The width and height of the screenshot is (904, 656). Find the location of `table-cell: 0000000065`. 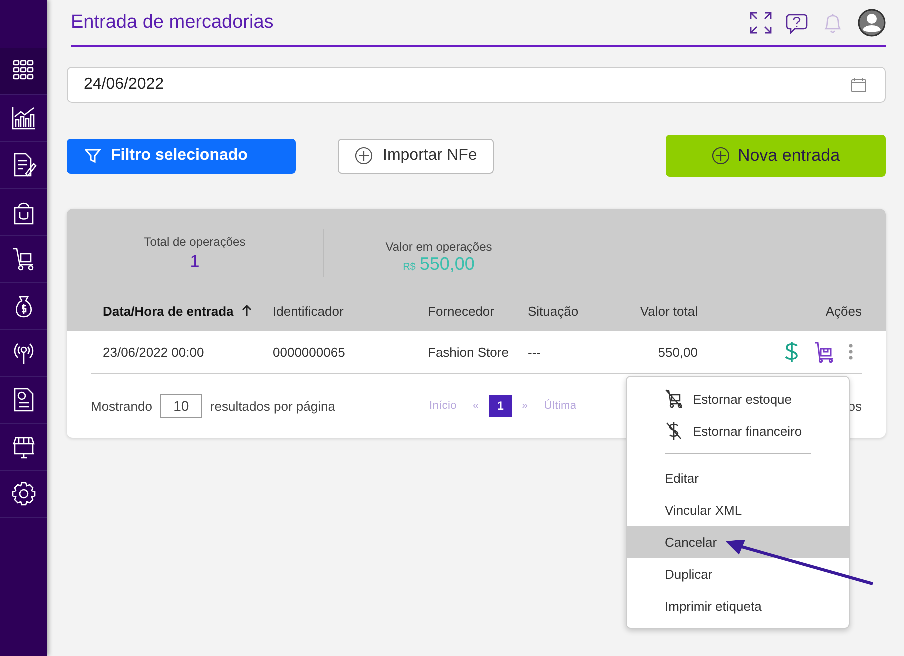

table-cell: 0000000065 is located at coordinates (309, 352).